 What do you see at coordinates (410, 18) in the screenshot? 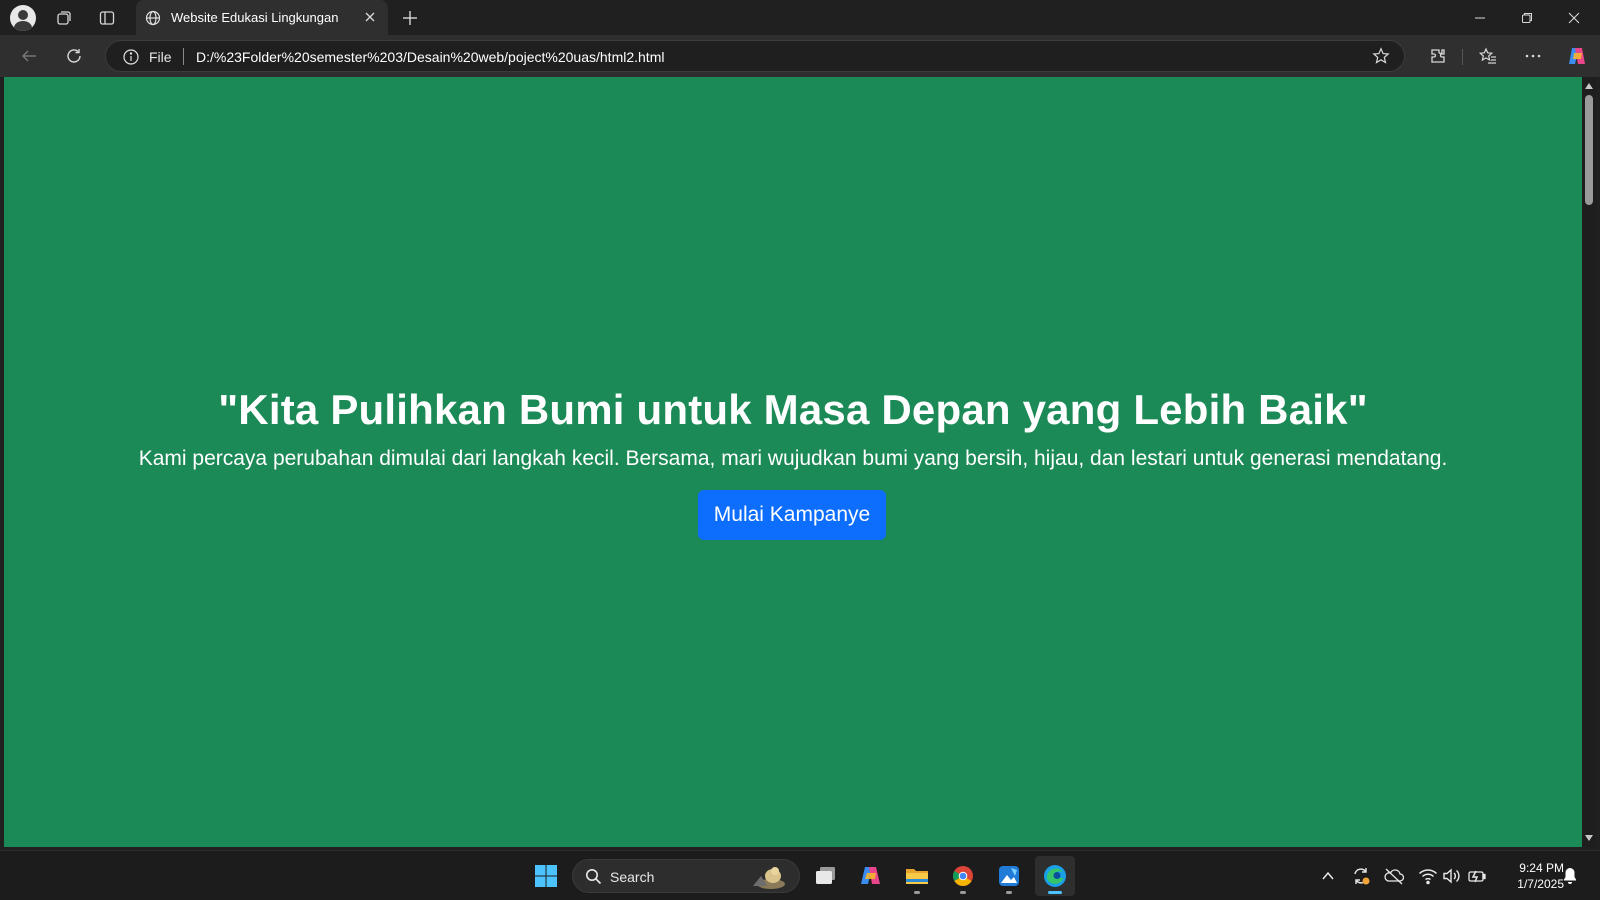
I see `new-tab-icon` at bounding box center [410, 18].